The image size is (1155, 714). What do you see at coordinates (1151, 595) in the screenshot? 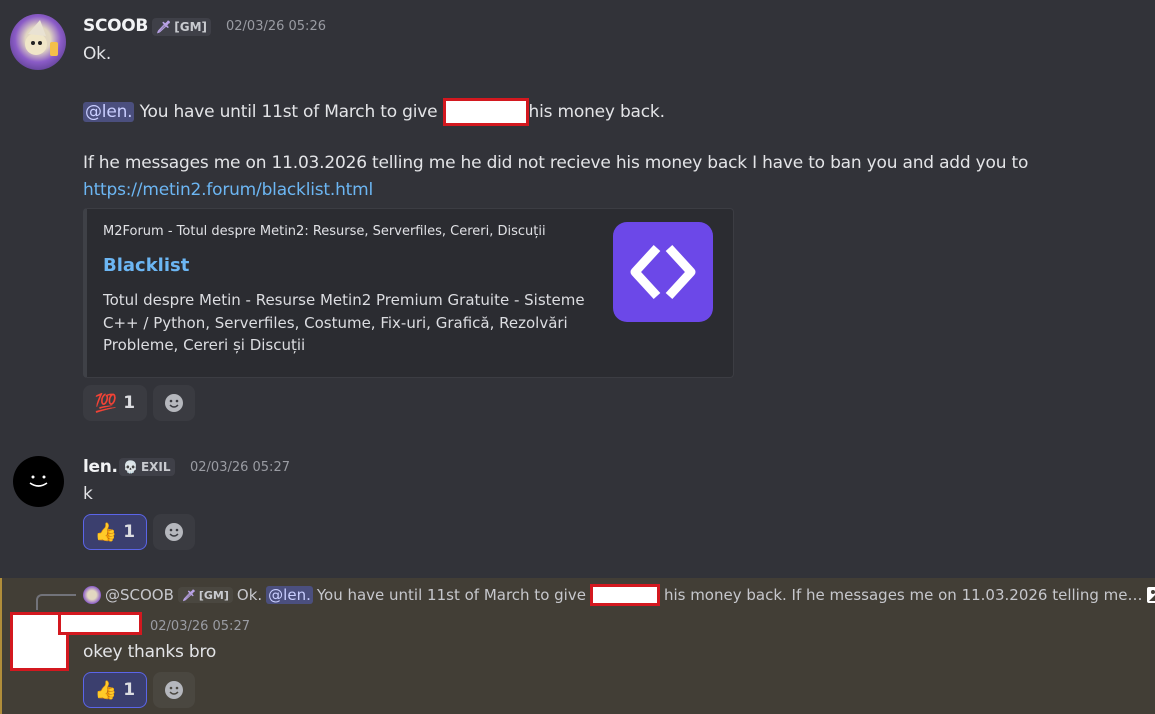
I see `image-icon` at bounding box center [1151, 595].